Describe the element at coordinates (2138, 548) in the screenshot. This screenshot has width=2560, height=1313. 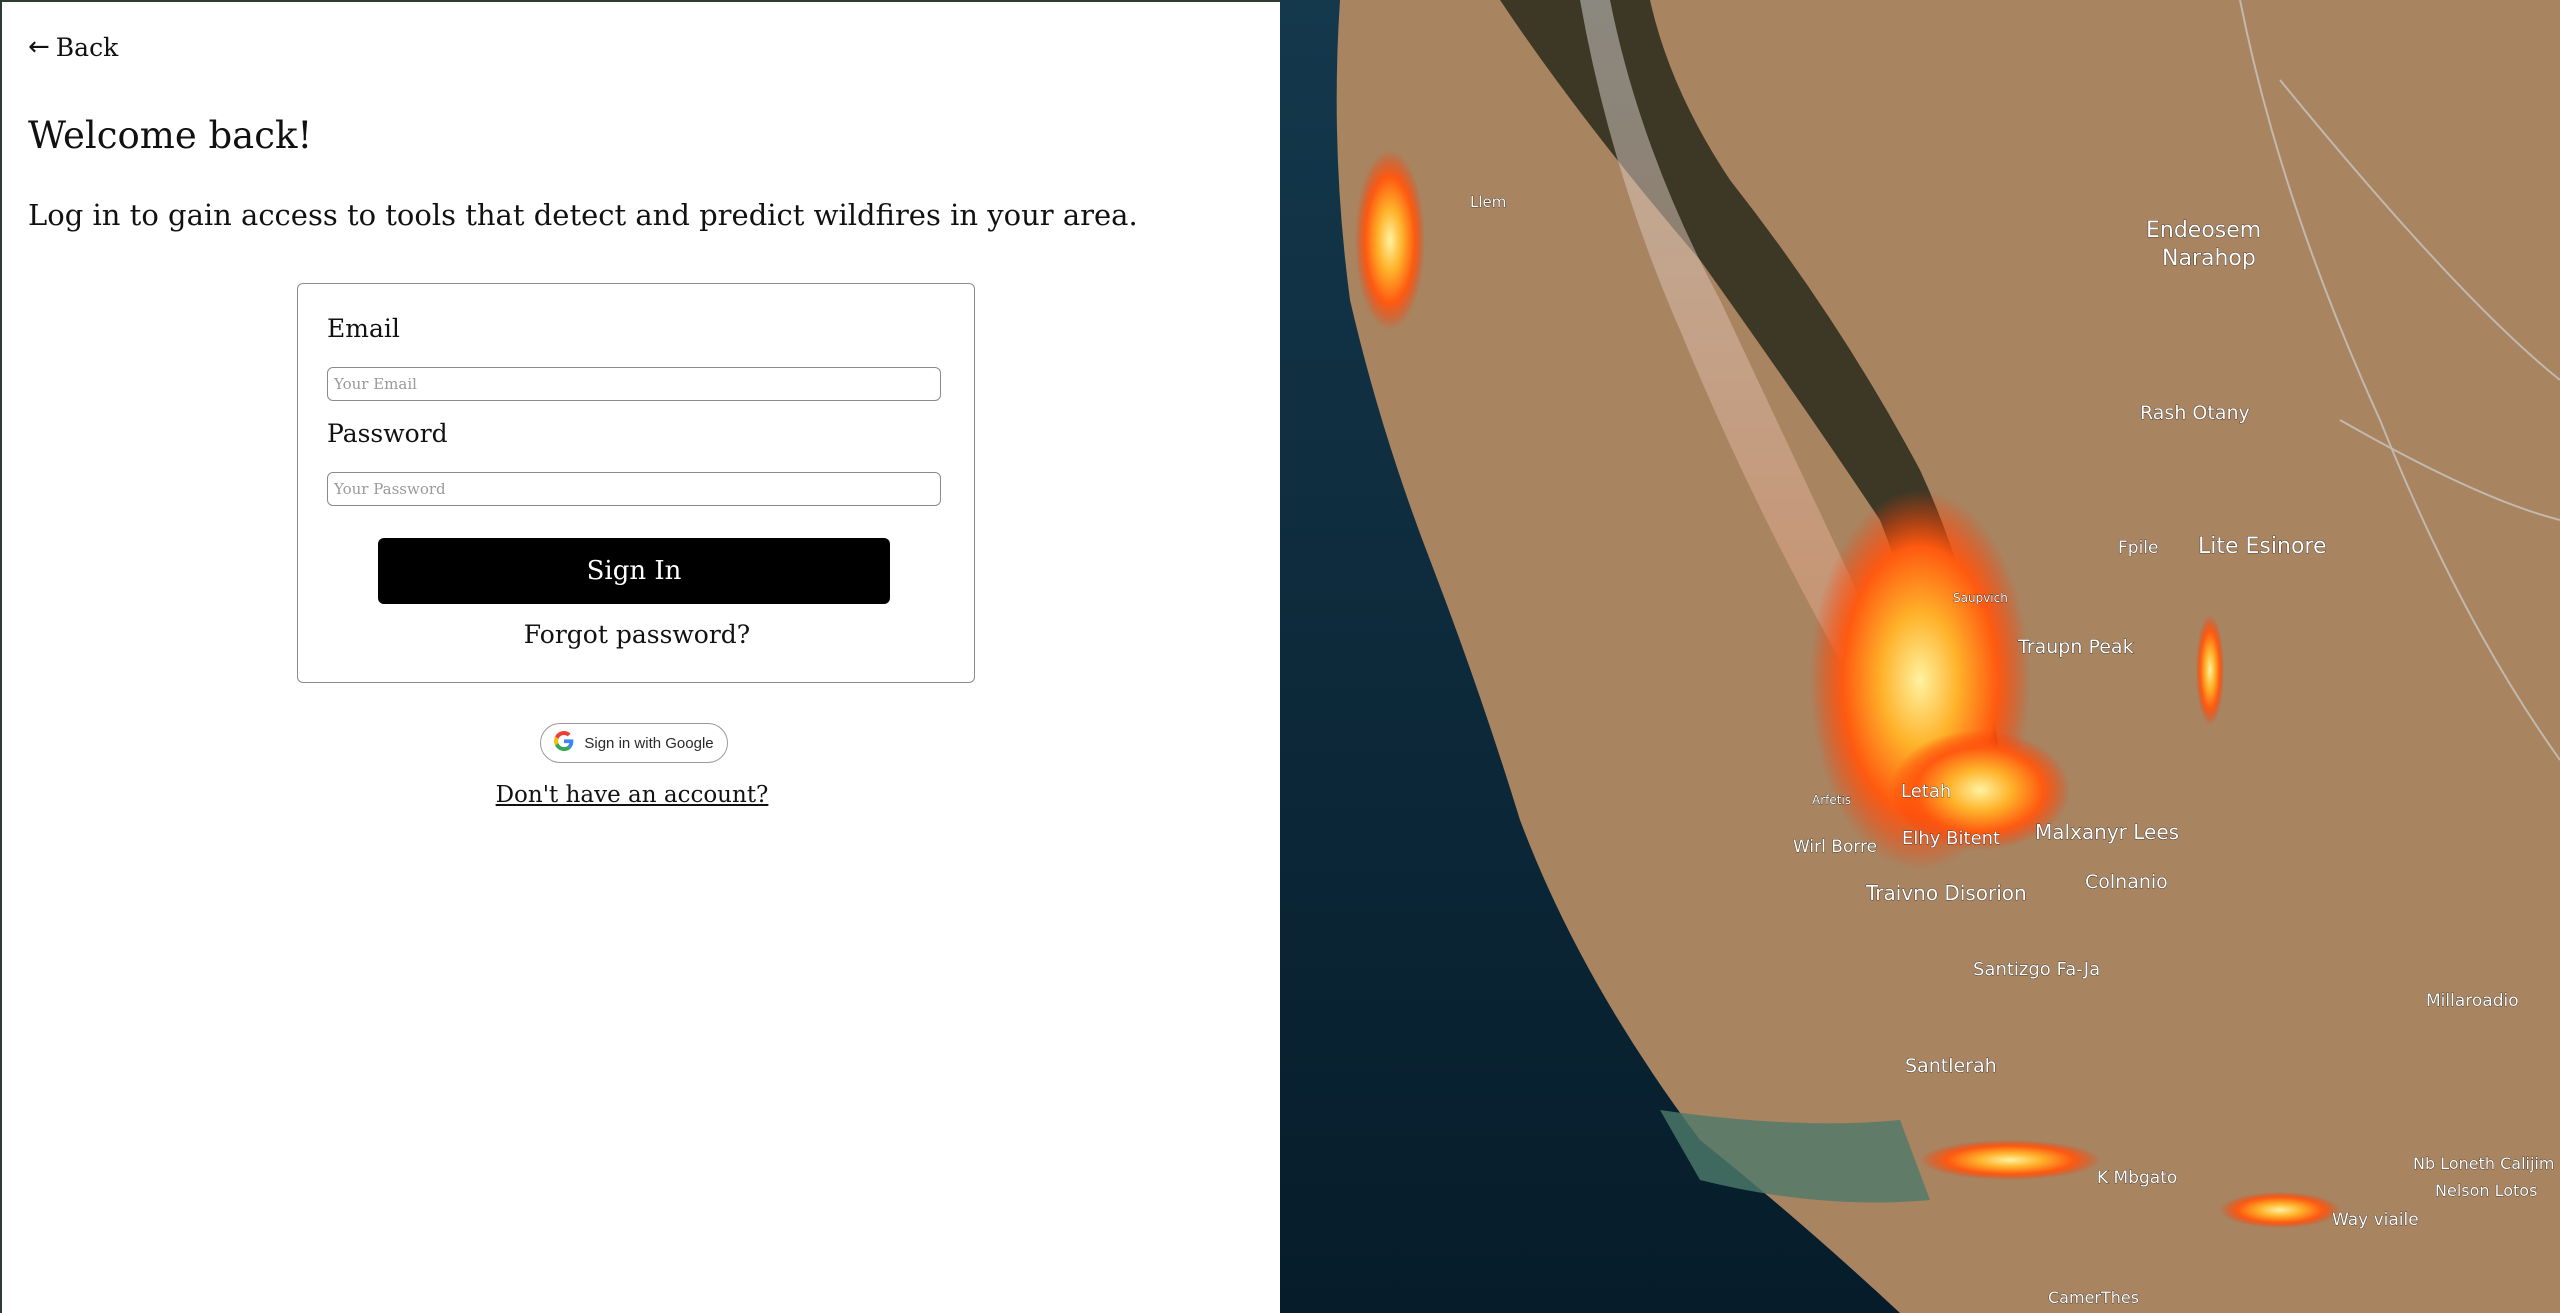
I see `map-label: Fpile` at that location.